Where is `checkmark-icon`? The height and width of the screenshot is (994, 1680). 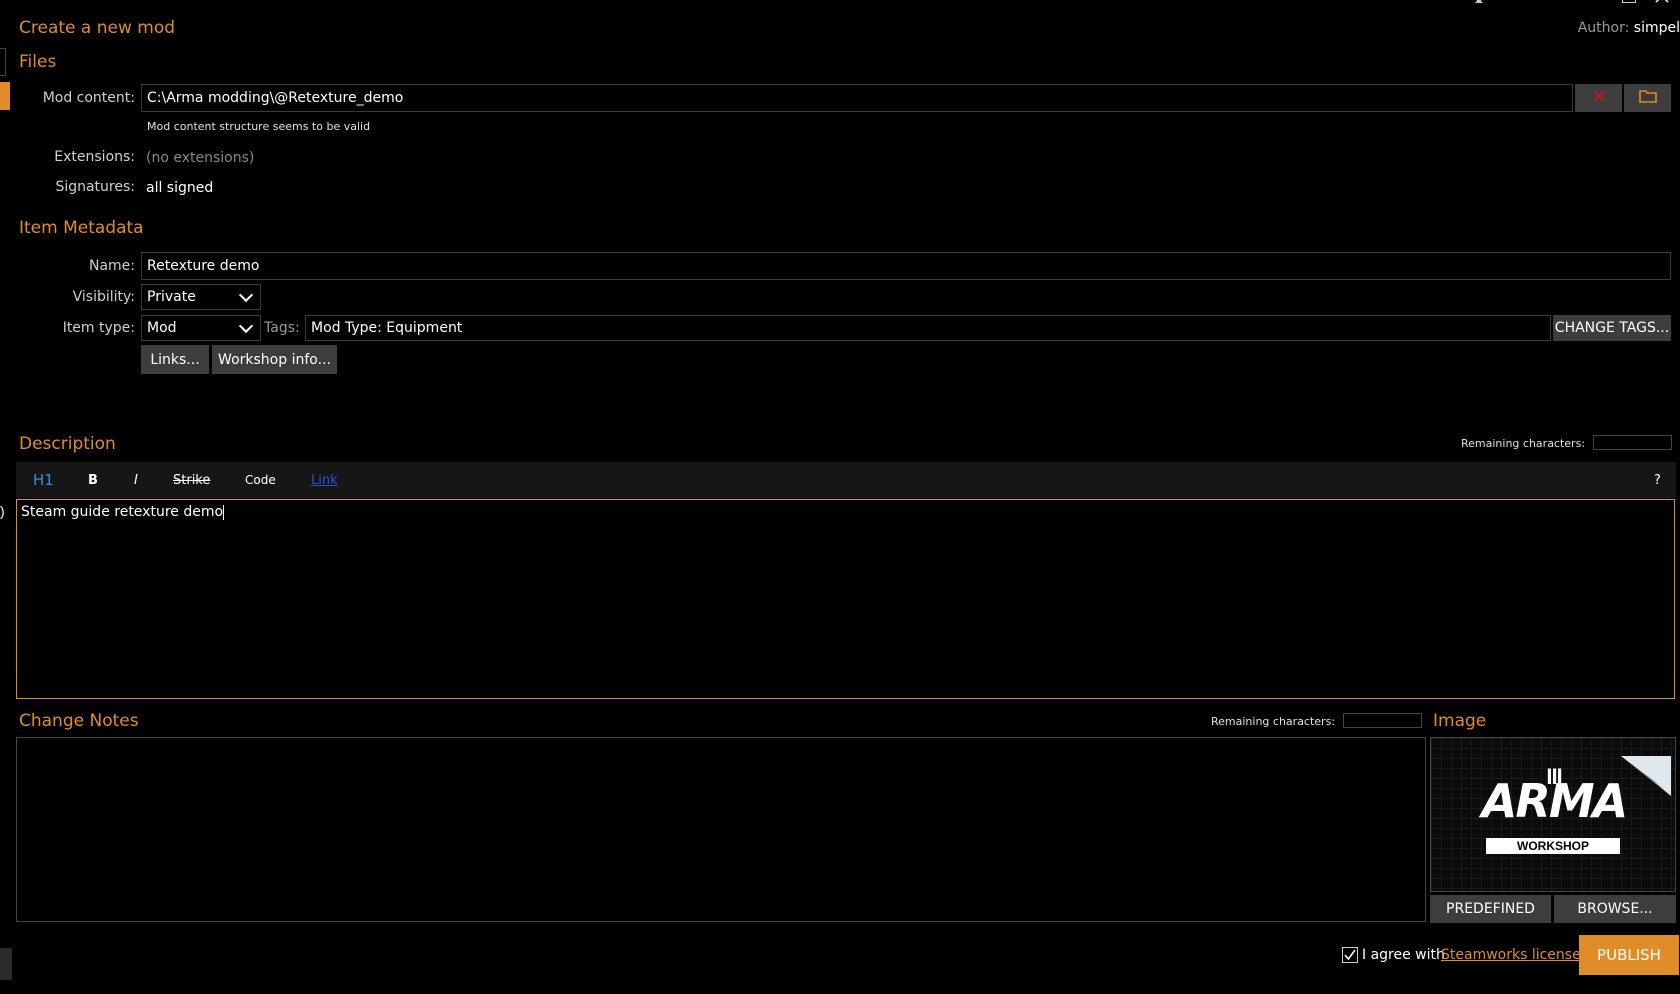
checkmark-icon is located at coordinates (1350, 955).